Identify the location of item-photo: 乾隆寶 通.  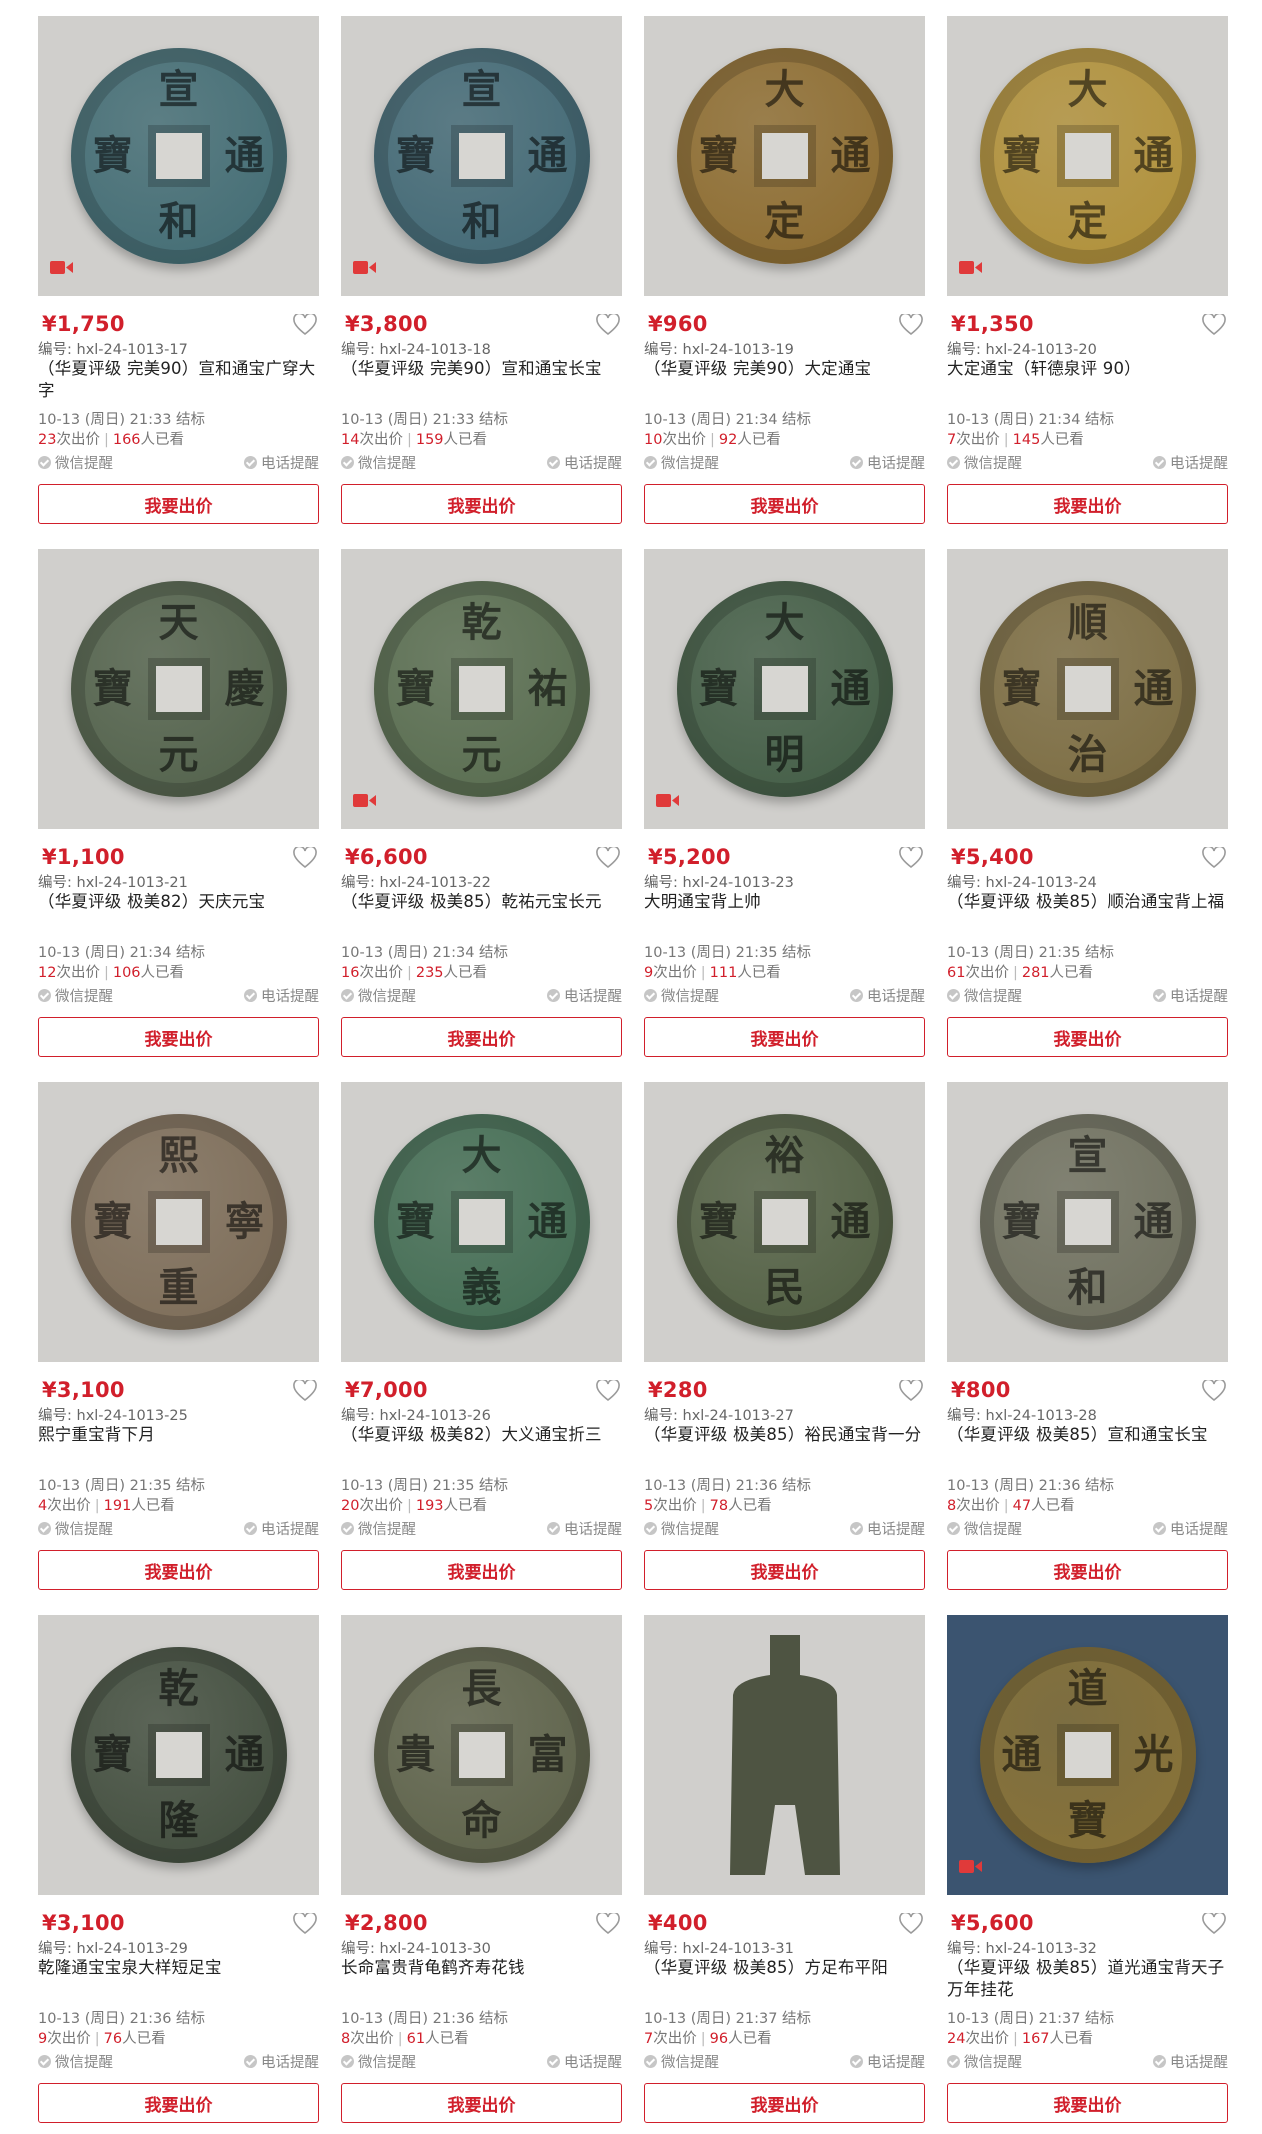
(178, 1755).